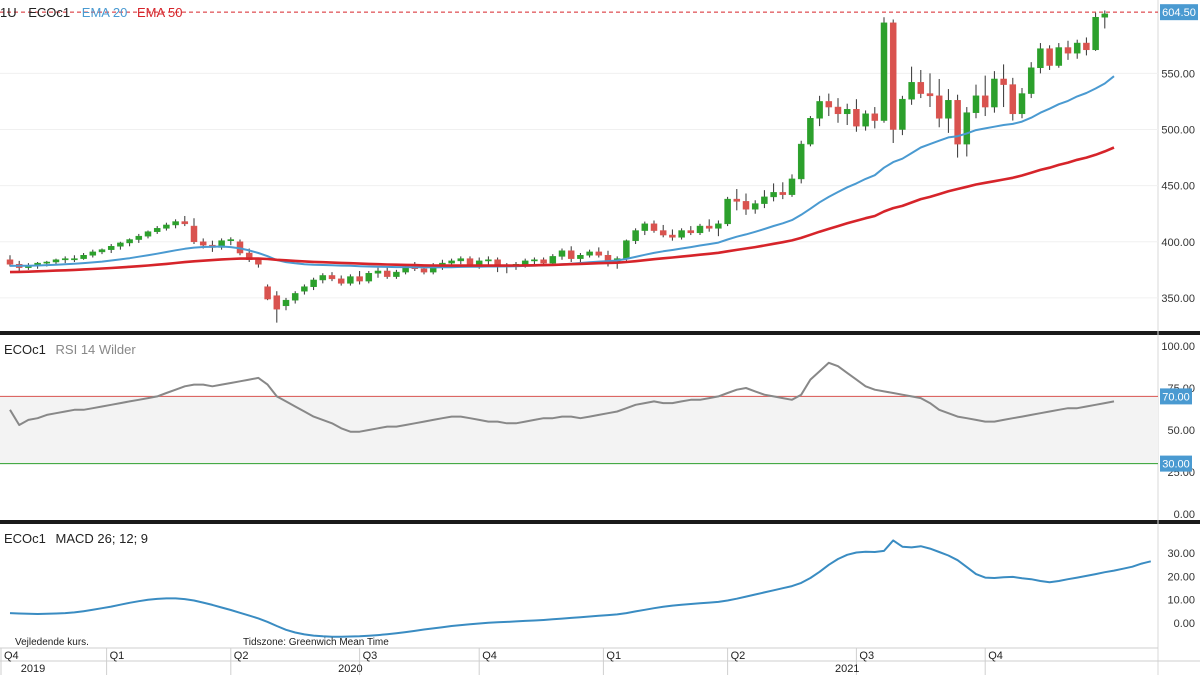  I want to click on ema50-legend: EMA 50, so click(160, 12).